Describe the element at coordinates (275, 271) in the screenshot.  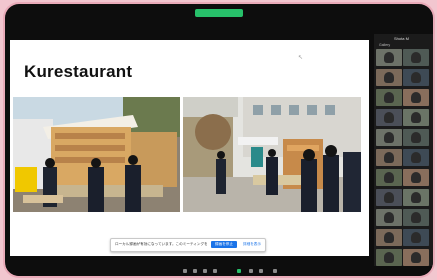
I see `more-icon` at that location.